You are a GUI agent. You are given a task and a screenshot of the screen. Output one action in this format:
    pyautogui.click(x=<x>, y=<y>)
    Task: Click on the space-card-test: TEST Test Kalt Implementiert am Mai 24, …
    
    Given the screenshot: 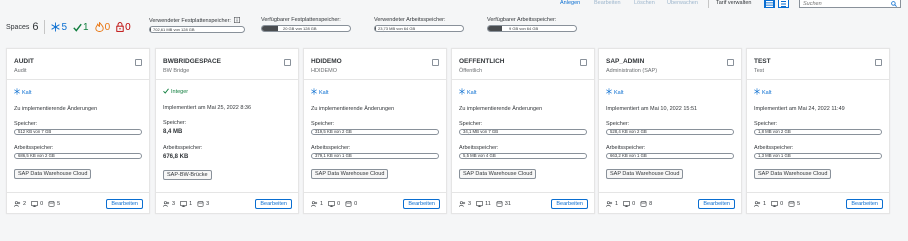 What is the action you would take?
    pyautogui.click(x=818, y=131)
    